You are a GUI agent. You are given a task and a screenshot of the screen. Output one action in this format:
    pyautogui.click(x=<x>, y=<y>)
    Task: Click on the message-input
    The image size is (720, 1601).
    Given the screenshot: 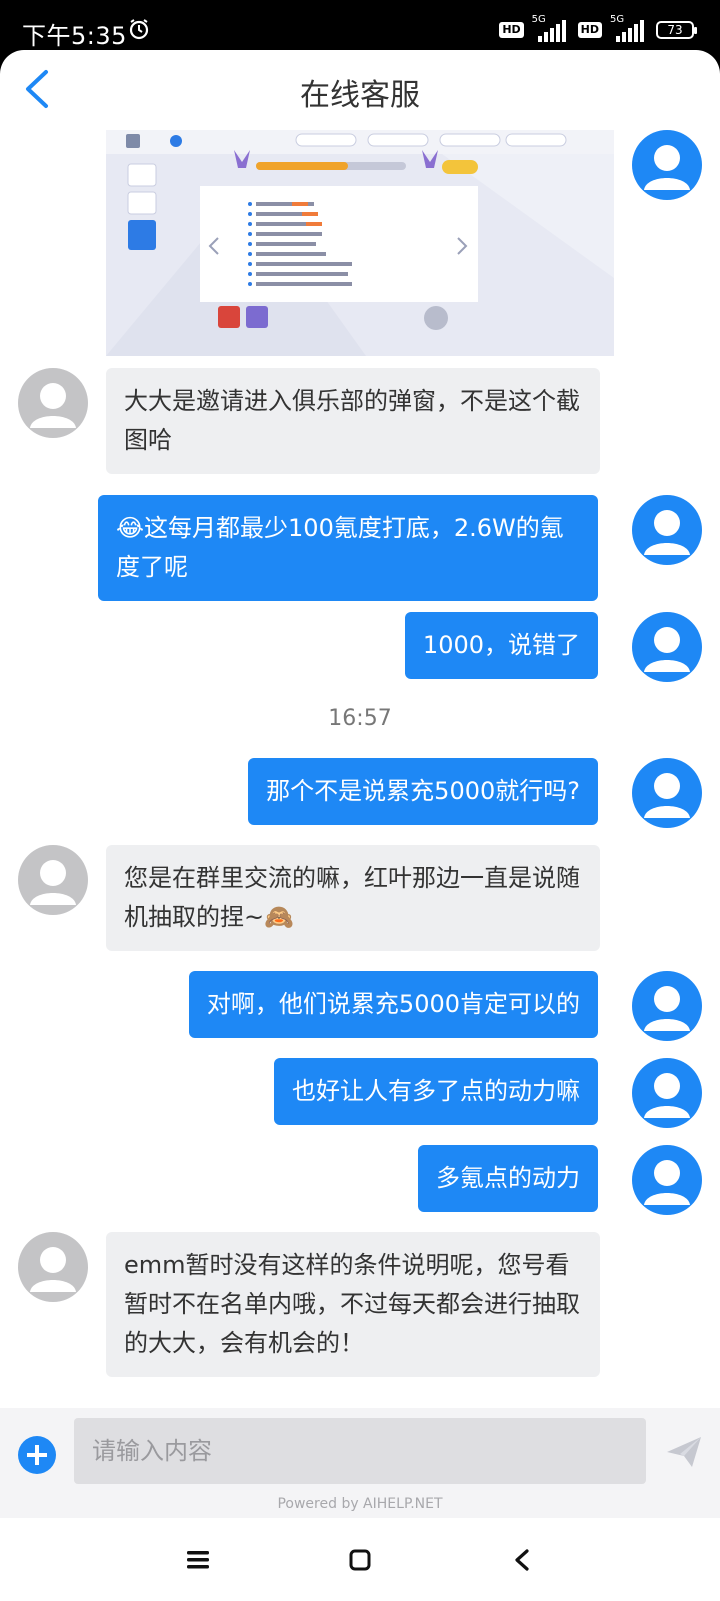 What is the action you would take?
    pyautogui.click(x=360, y=1451)
    